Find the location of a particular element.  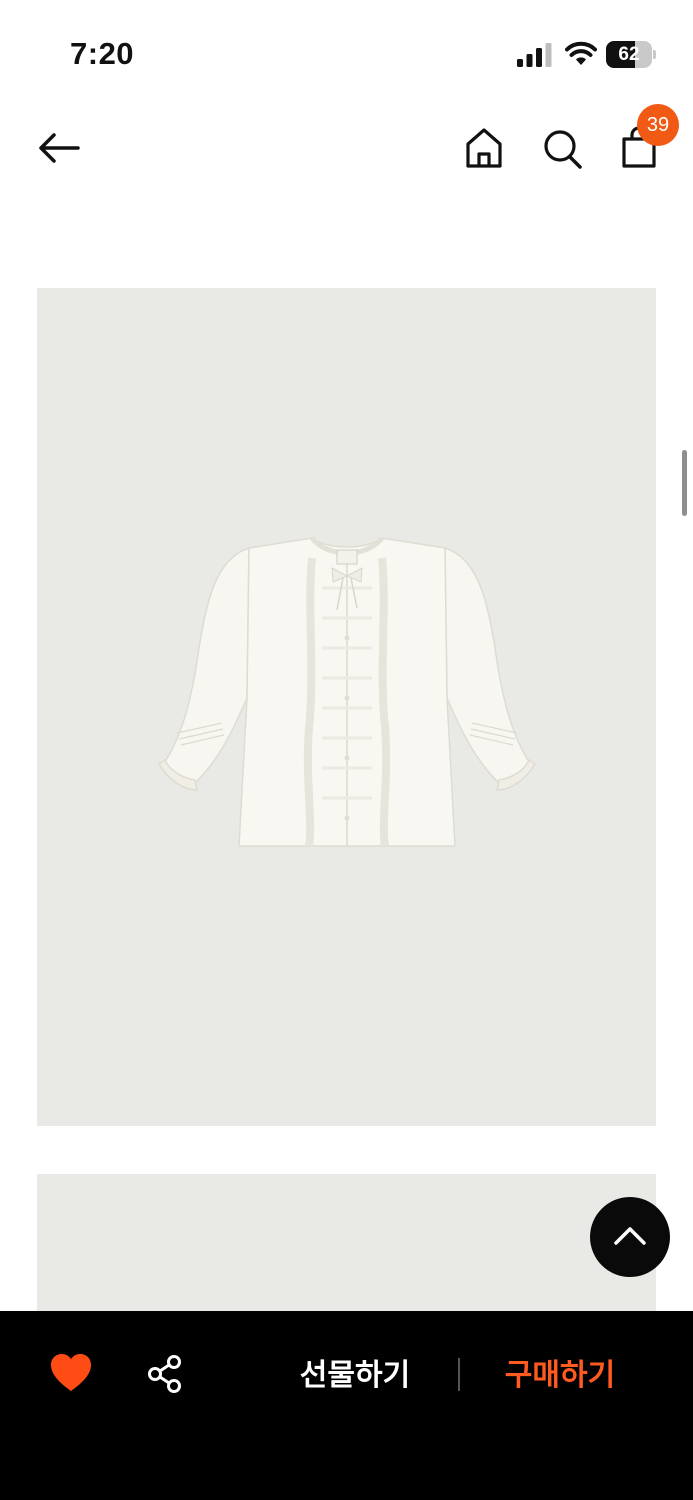

back-arrow-icon is located at coordinates (59, 148).